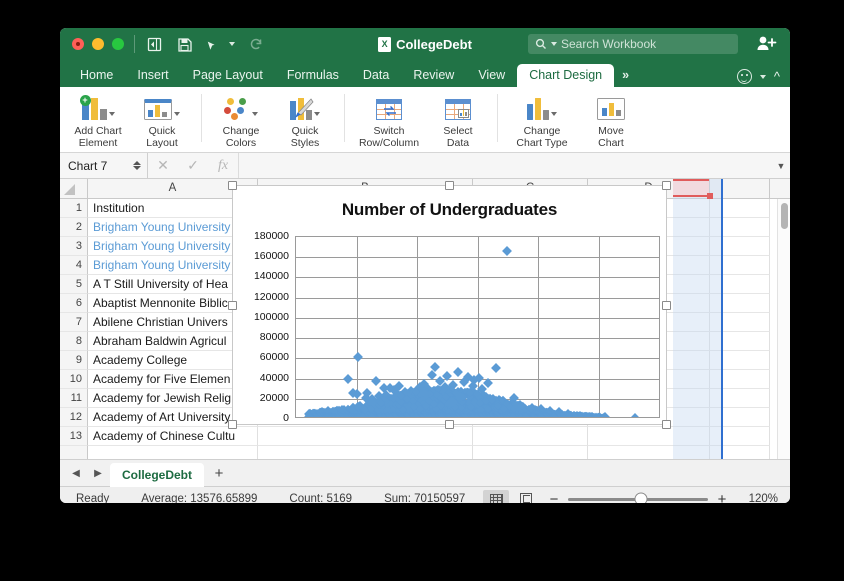 This screenshot has width=844, height=581. I want to click on cell-a, so click(173, 452).